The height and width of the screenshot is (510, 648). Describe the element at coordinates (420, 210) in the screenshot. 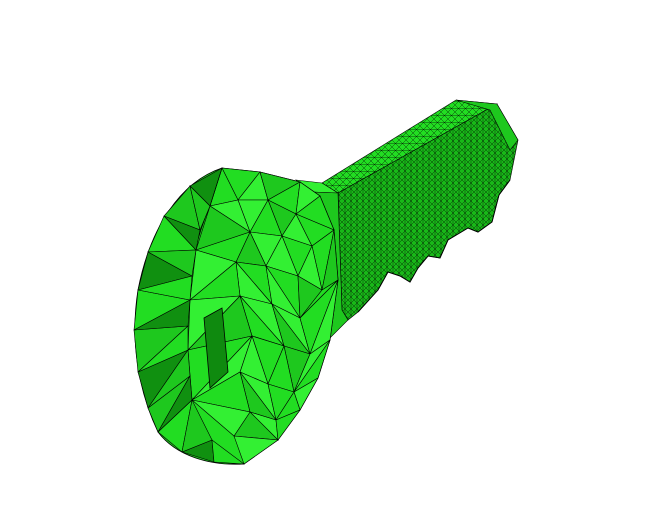

I see `key-blade` at that location.